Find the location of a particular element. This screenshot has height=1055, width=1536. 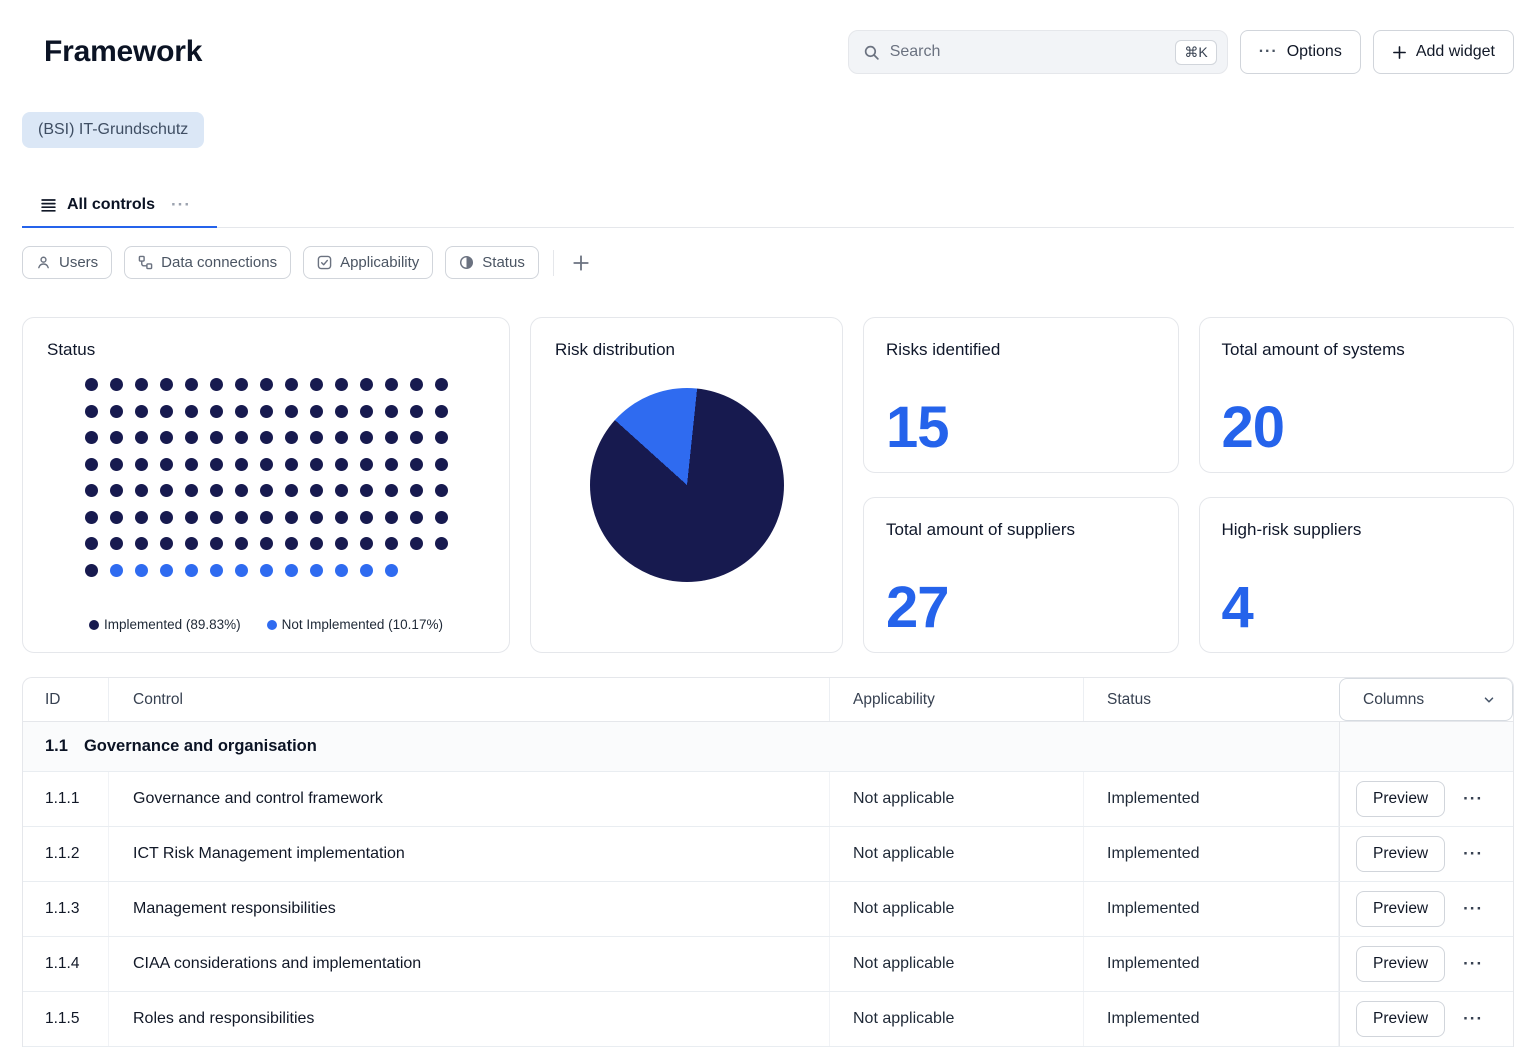

cell-actions: Preview ··· is located at coordinates (1426, 909).